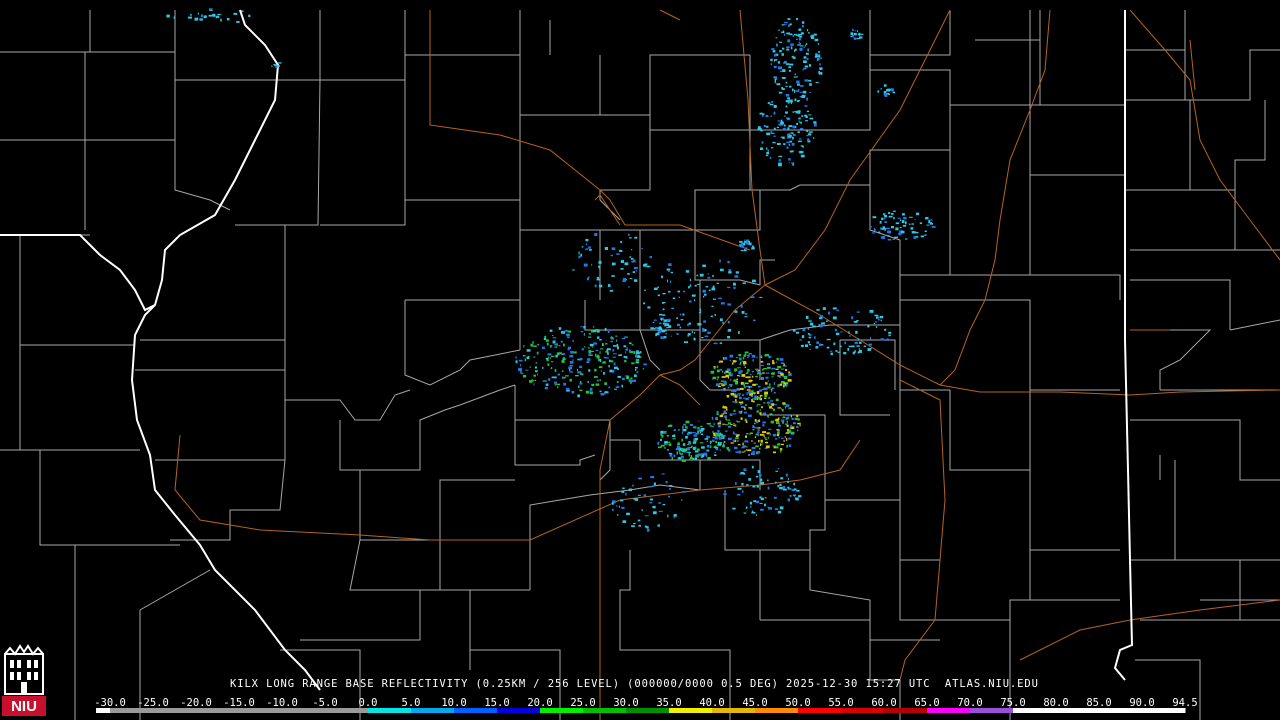 This screenshot has height=720, width=1280. I want to click on color-scale-label: -20.0, so click(196, 703).